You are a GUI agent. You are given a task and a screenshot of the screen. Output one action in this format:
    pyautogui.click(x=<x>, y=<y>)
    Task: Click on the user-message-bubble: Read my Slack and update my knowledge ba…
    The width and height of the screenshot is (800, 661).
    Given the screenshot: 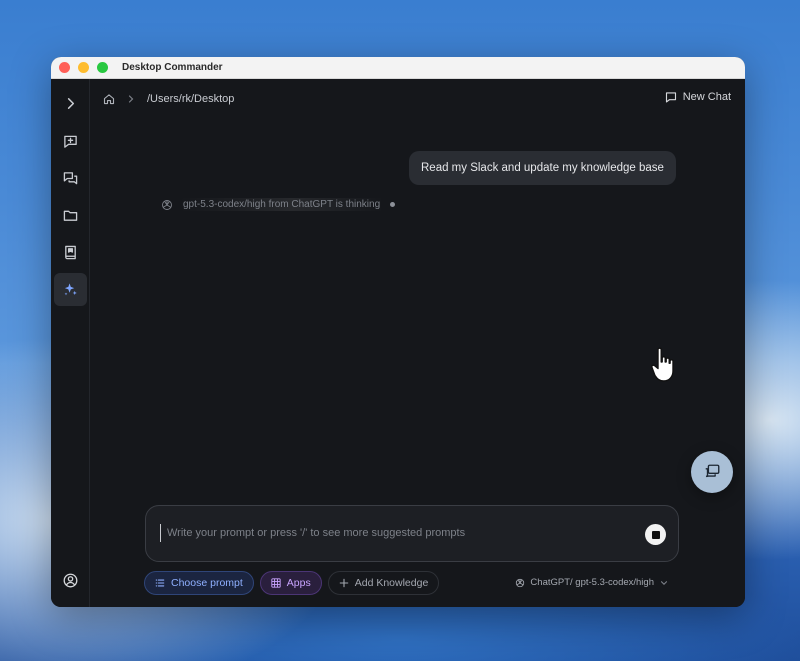 What is the action you would take?
    pyautogui.click(x=542, y=168)
    